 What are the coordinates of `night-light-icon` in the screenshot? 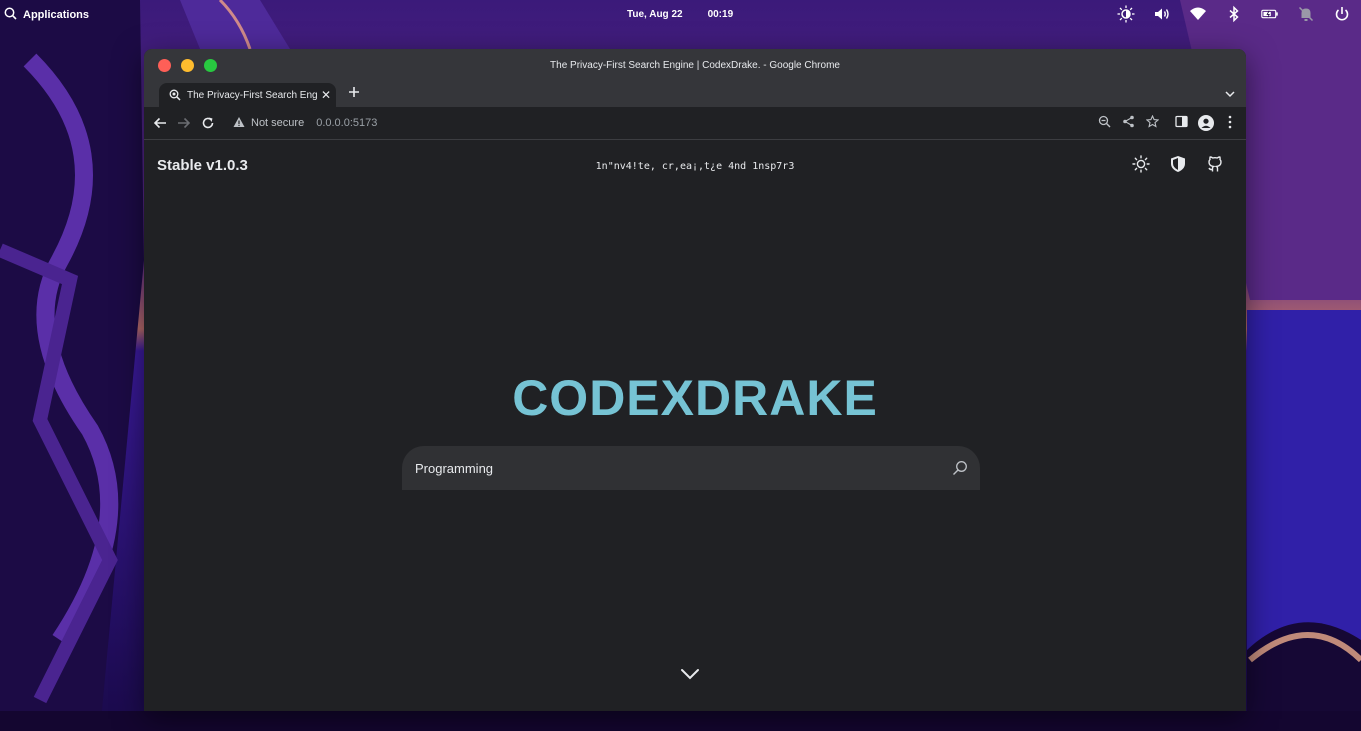 It's located at (1126, 14).